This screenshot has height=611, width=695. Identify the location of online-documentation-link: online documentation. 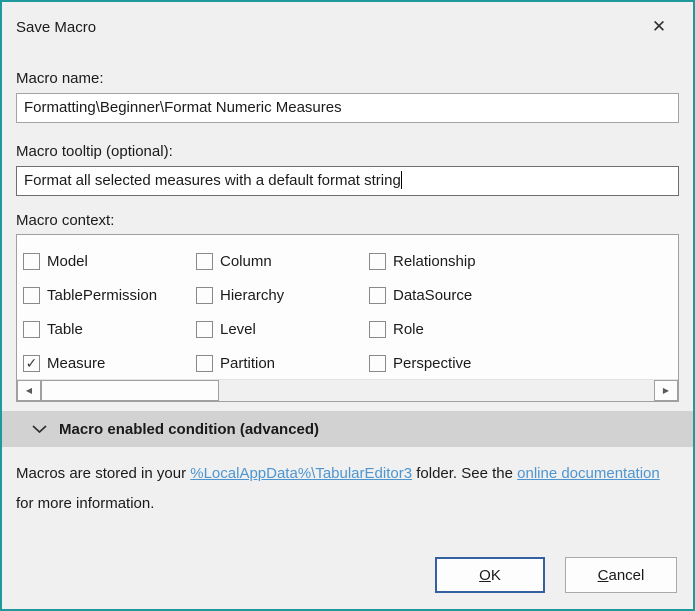
(588, 473).